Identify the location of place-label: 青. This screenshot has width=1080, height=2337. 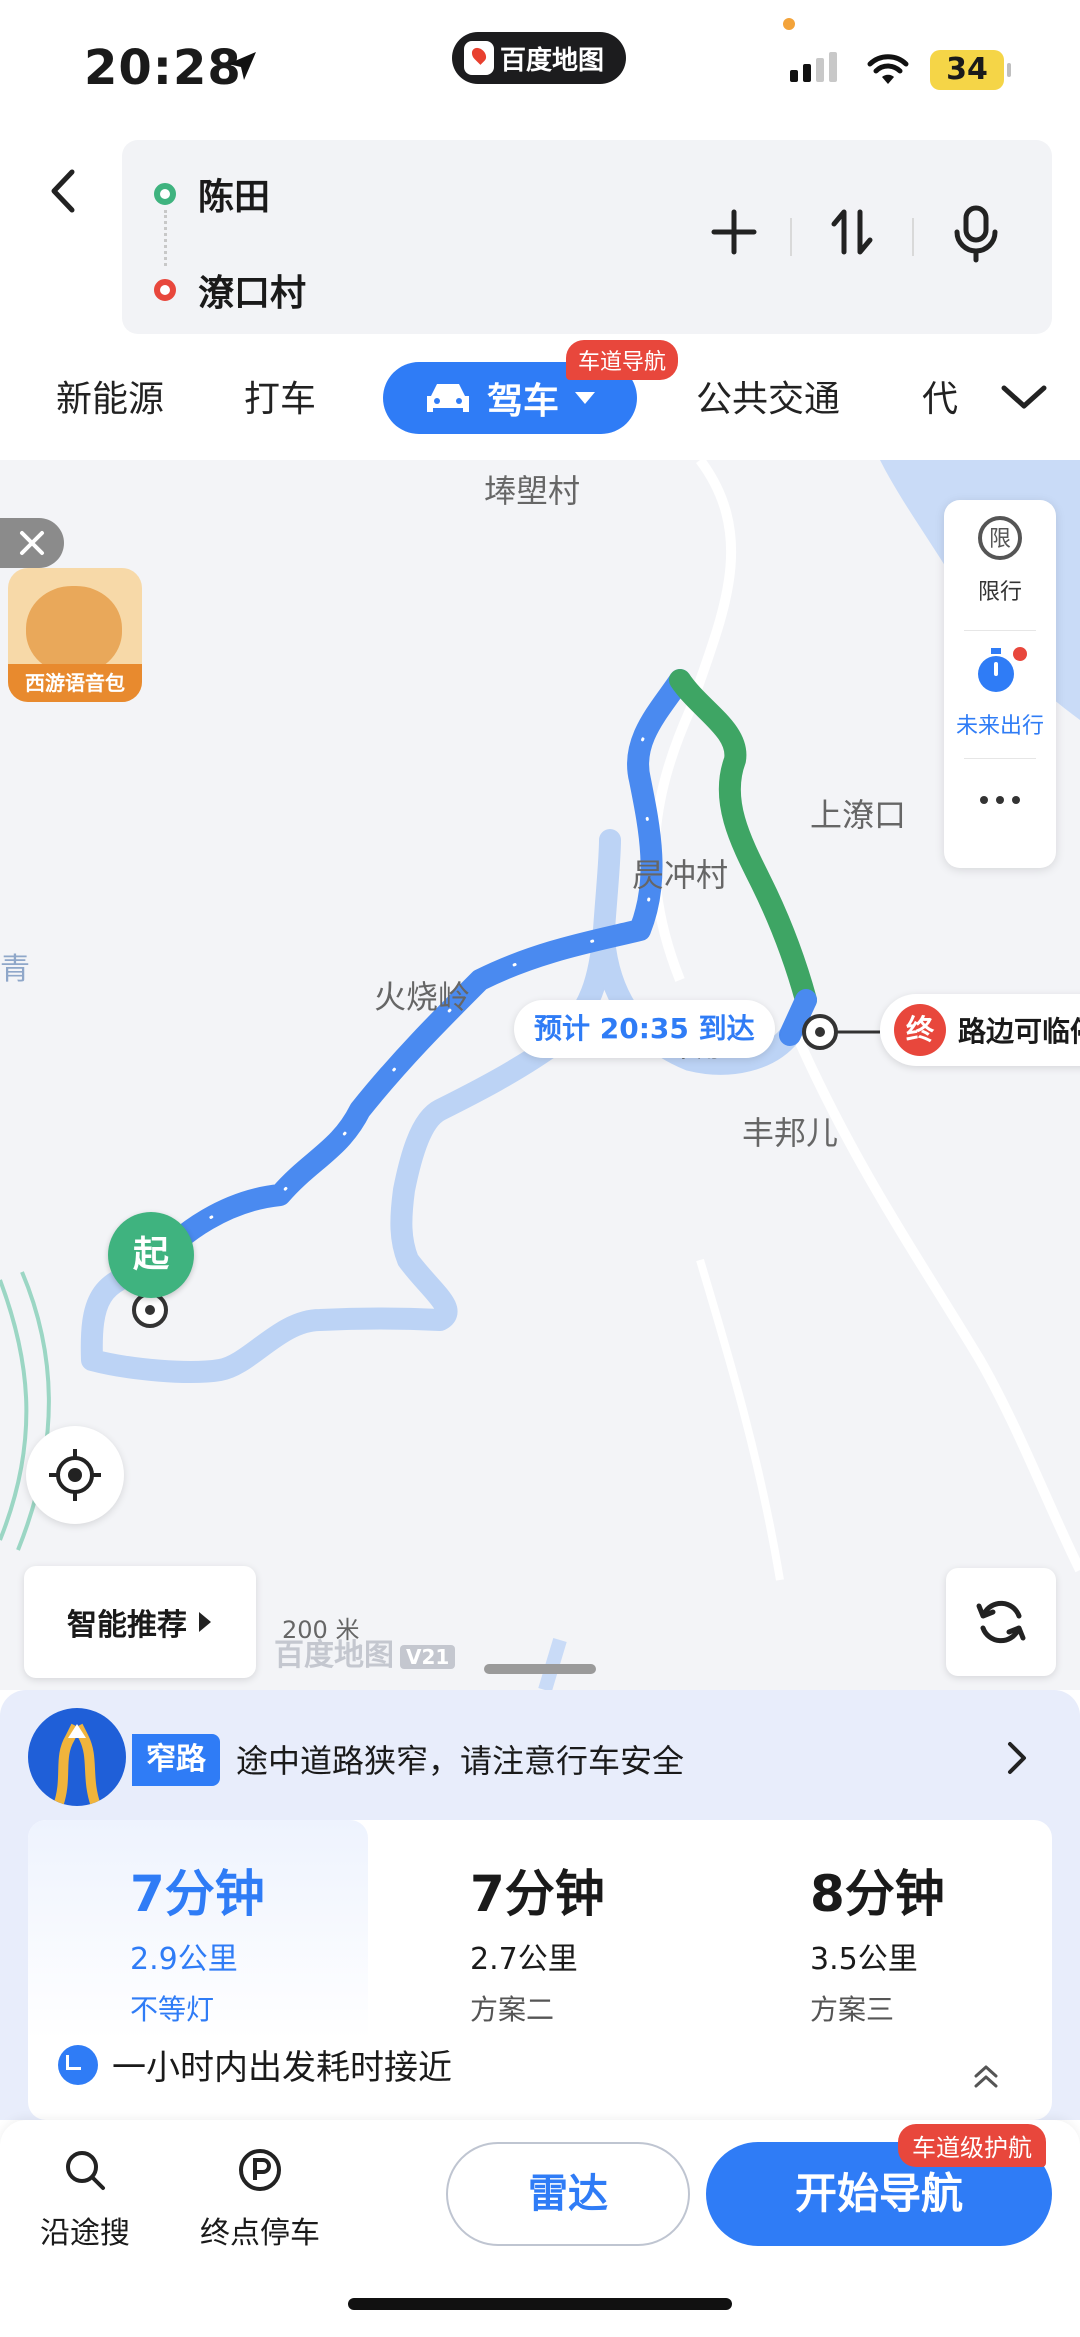
(15, 969).